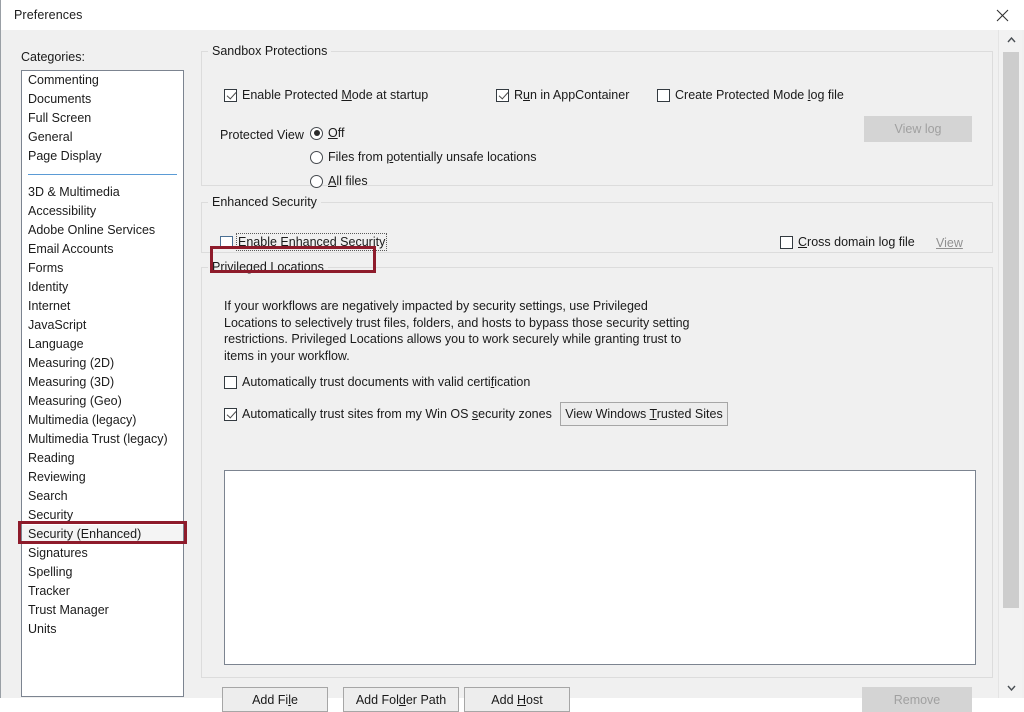  I want to click on sandbox-protections-legend: Sandbox Protections, so click(270, 51).